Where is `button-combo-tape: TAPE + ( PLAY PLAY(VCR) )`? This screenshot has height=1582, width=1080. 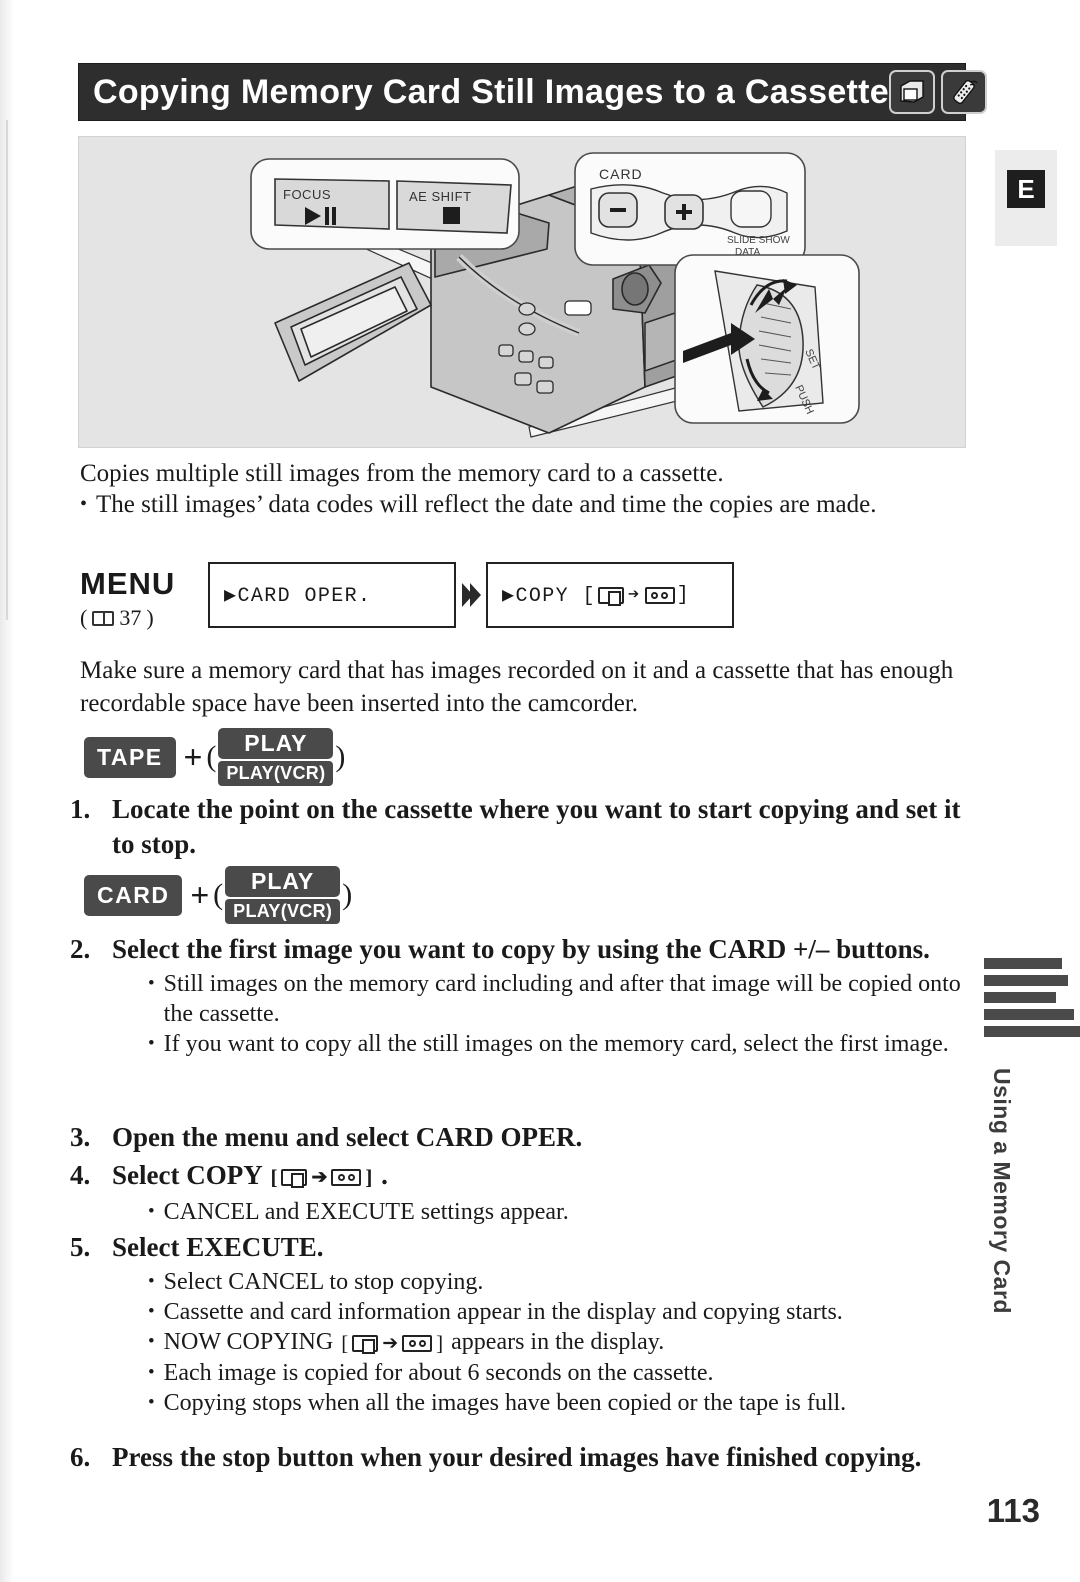
button-combo-tape: TAPE + ( PLAY PLAY(VCR) ) is located at coordinates (215, 757).